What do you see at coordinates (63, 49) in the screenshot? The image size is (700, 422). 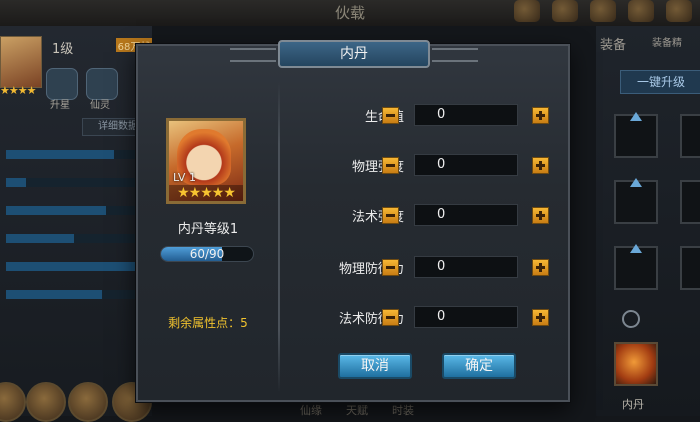 I see `hero-level: 1级` at bounding box center [63, 49].